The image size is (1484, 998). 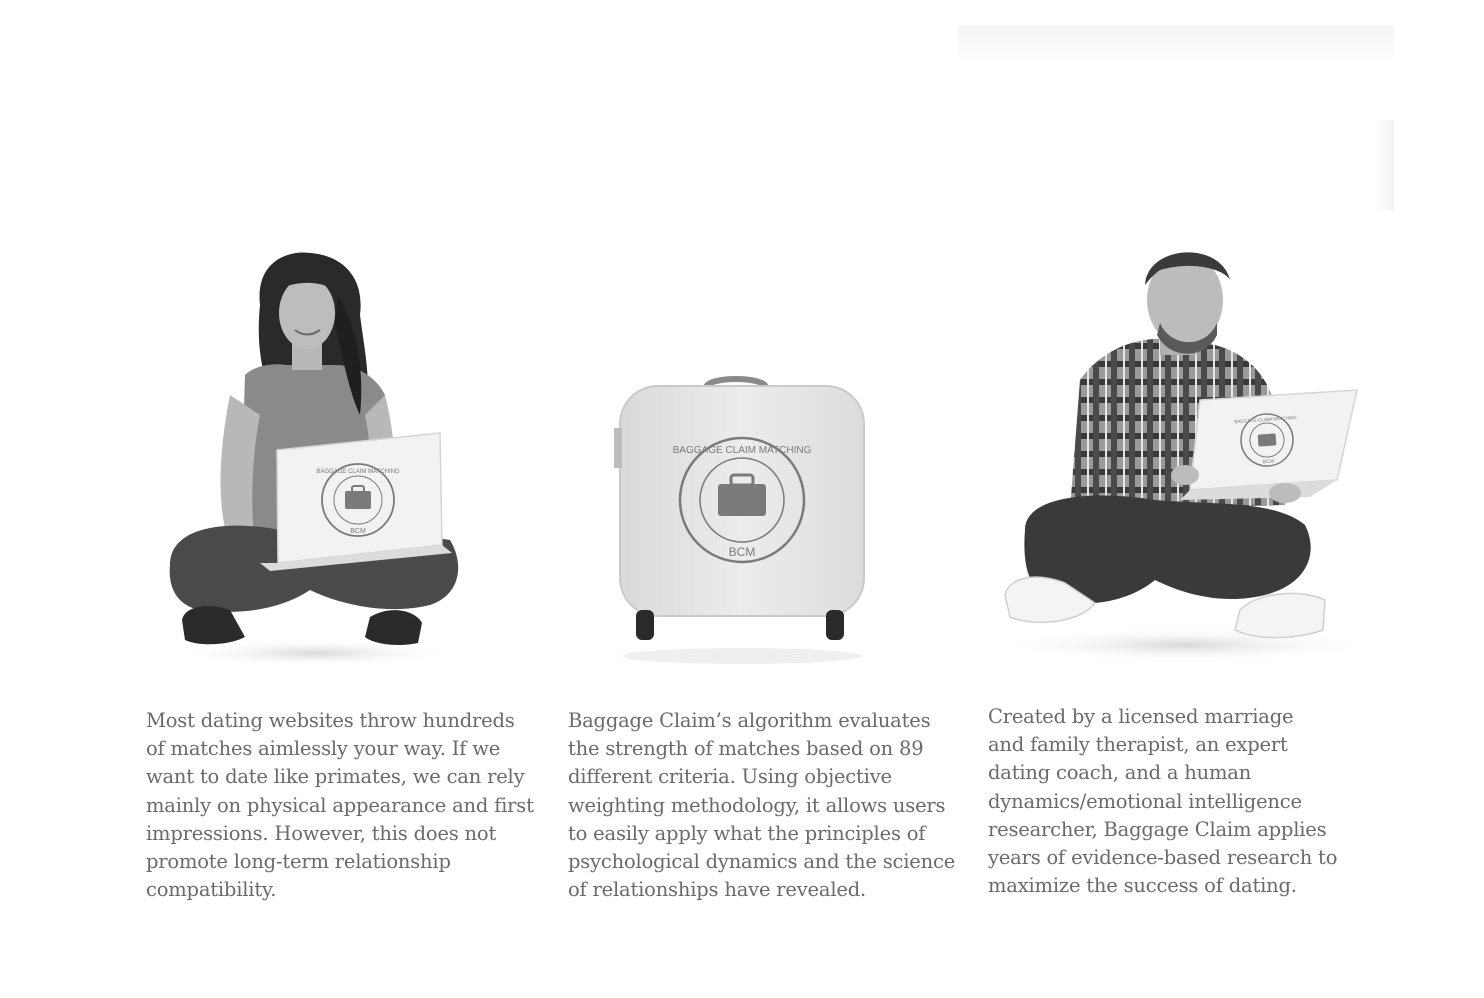 What do you see at coordinates (1163, 858) in the screenshot?
I see `caption-line: years of evidence-based research to` at bounding box center [1163, 858].